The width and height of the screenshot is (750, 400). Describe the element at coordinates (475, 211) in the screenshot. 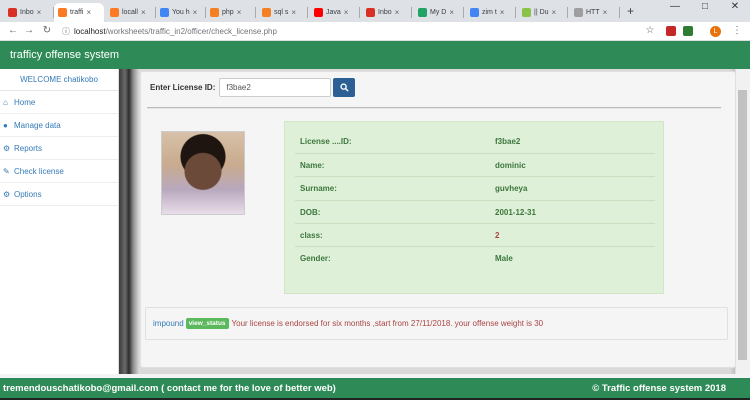

I see `table-row: DOB: 2001-12-31` at that location.